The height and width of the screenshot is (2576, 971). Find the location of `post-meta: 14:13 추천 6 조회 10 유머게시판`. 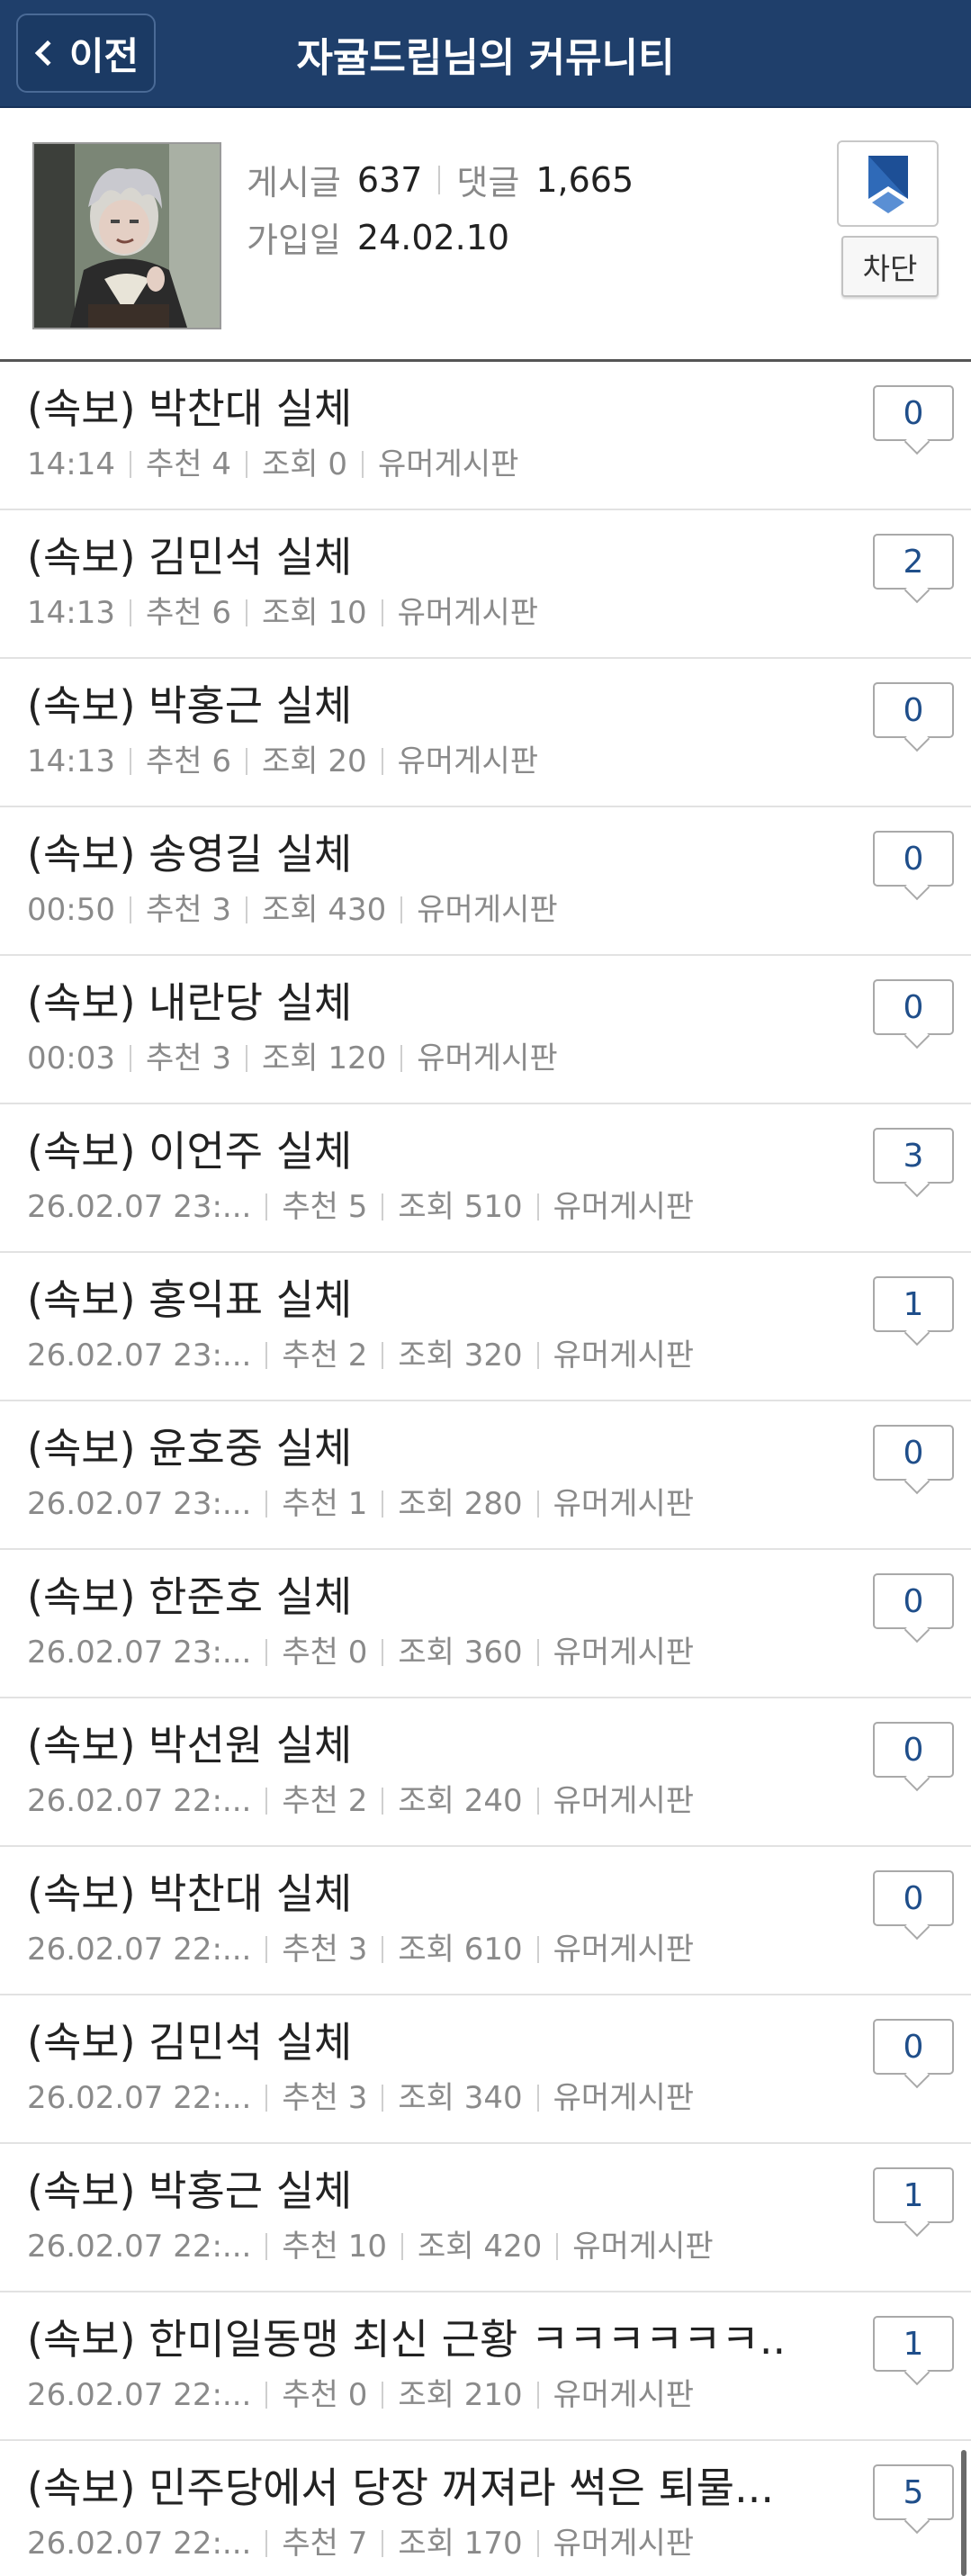

post-meta: 14:13 추천 6 조회 10 유머게시판 is located at coordinates (282, 613).